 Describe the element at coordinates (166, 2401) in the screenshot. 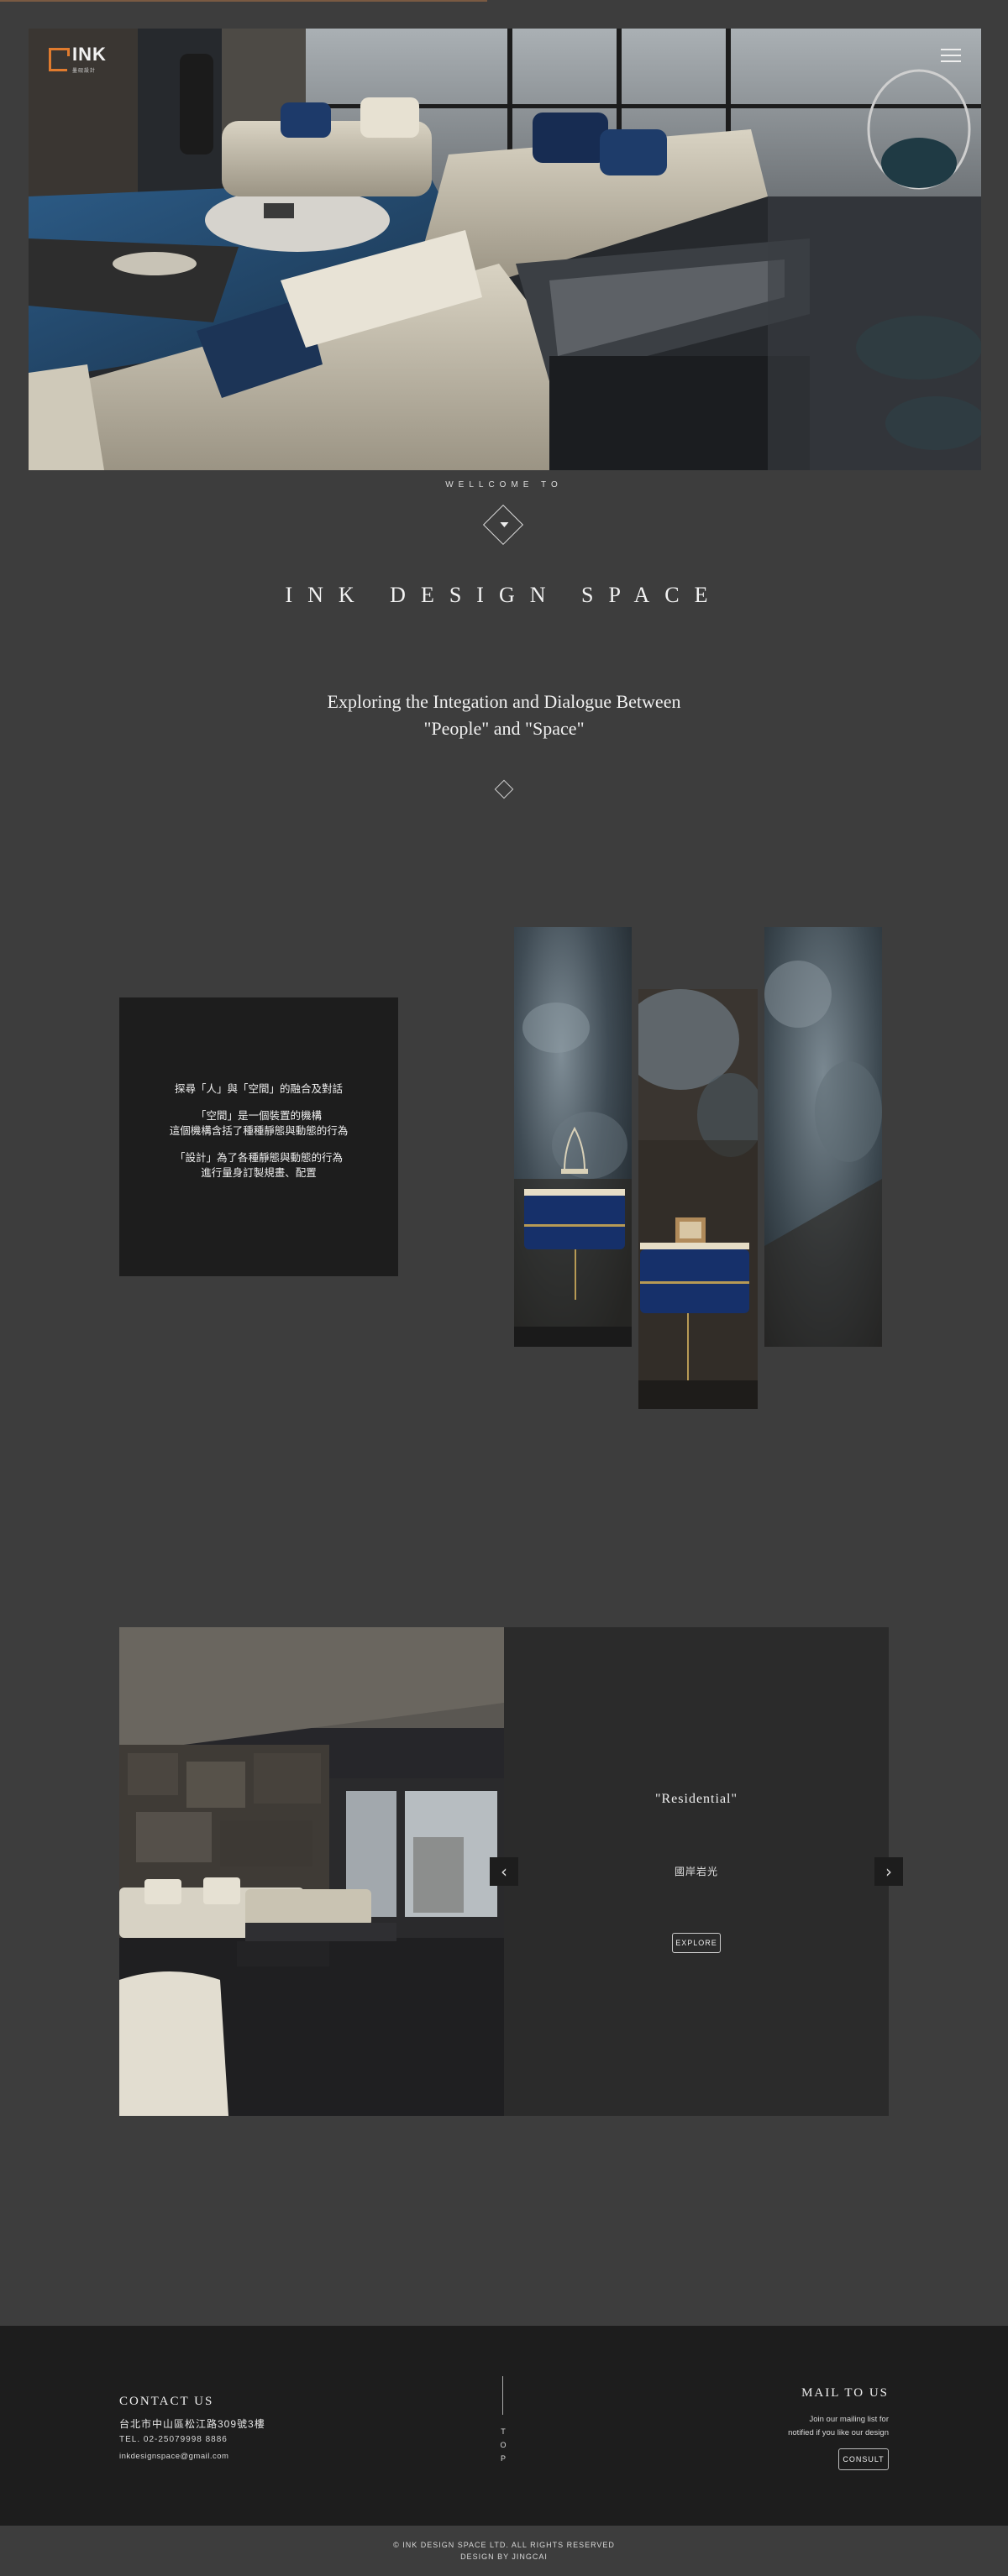

I see `contact-title: CONTACT US` at that location.